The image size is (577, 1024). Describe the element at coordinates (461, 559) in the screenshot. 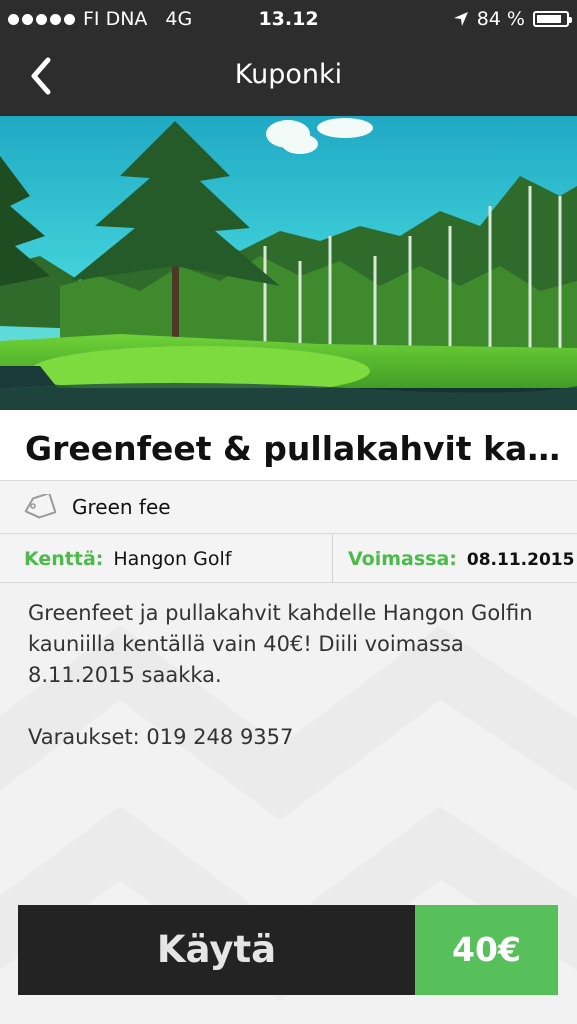

I see `validity-info: Voimassa: 08.11.2015` at that location.